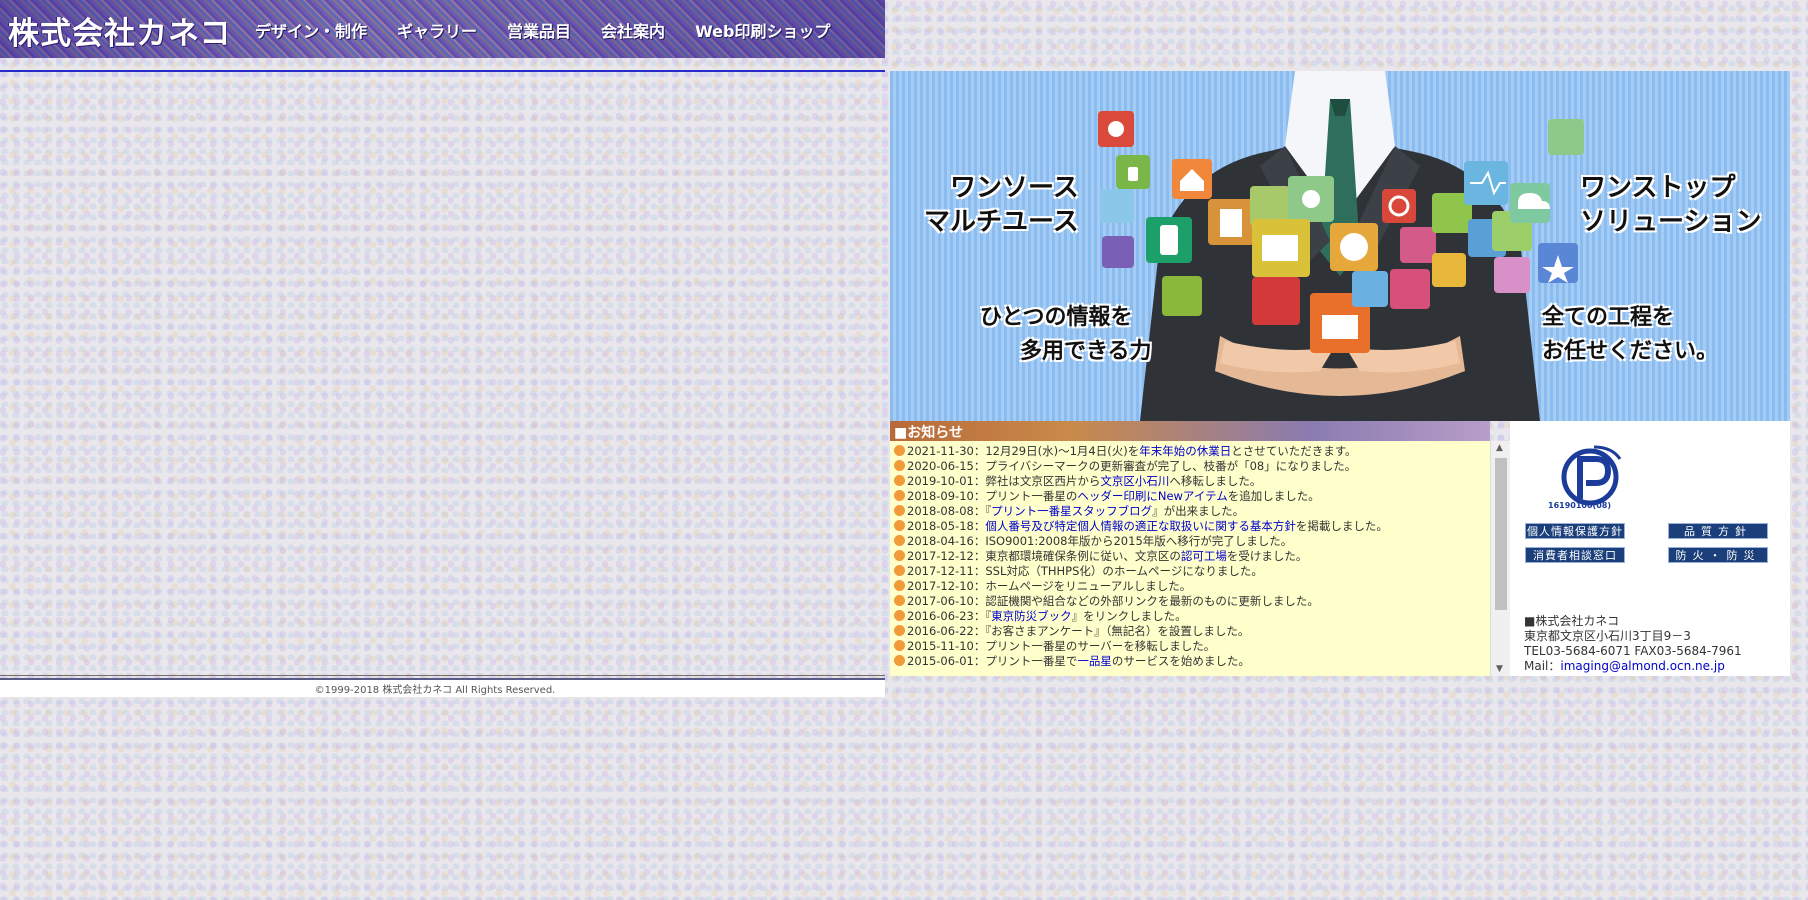 The height and width of the screenshot is (900, 1808). What do you see at coordinates (1294, 451) in the screenshot?
I see `news-text: とさせていただきます。` at bounding box center [1294, 451].